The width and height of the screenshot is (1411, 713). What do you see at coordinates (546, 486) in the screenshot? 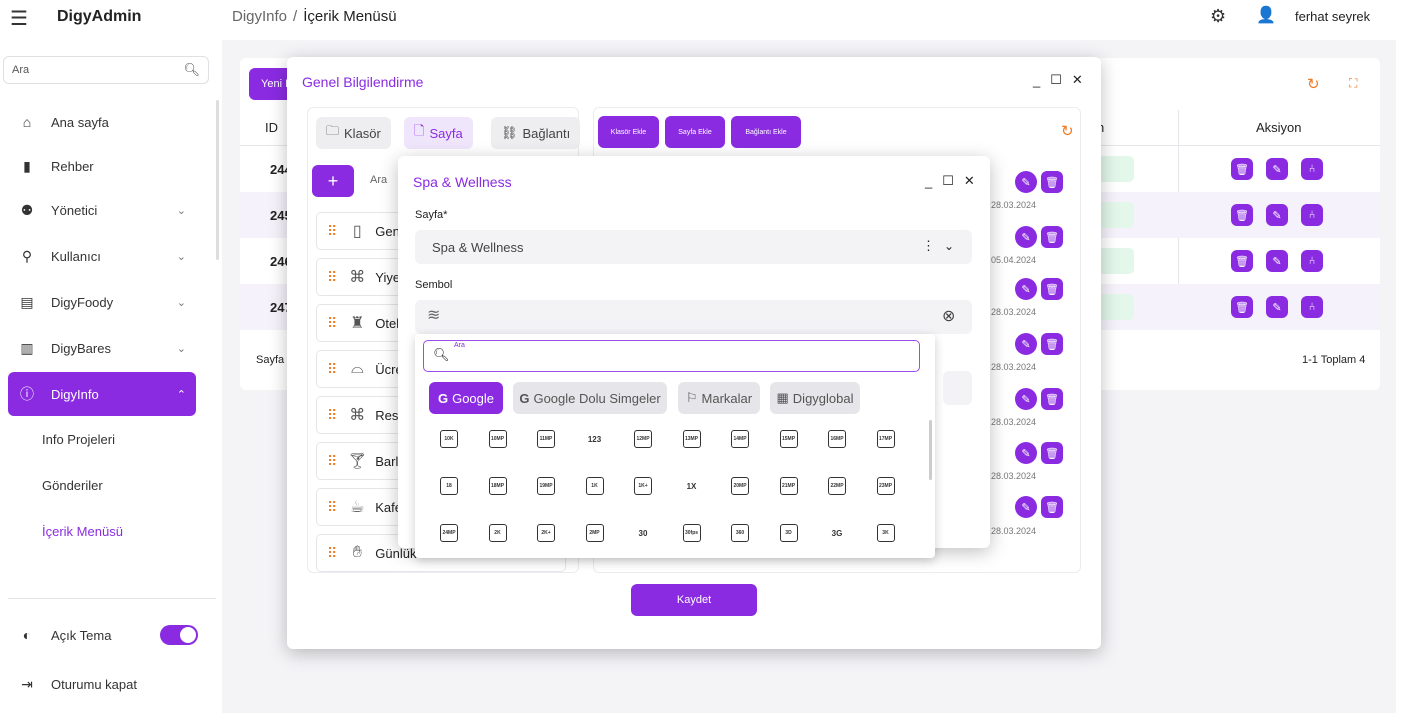
I see `icon-option-19mp-icon: 19MP` at bounding box center [546, 486].